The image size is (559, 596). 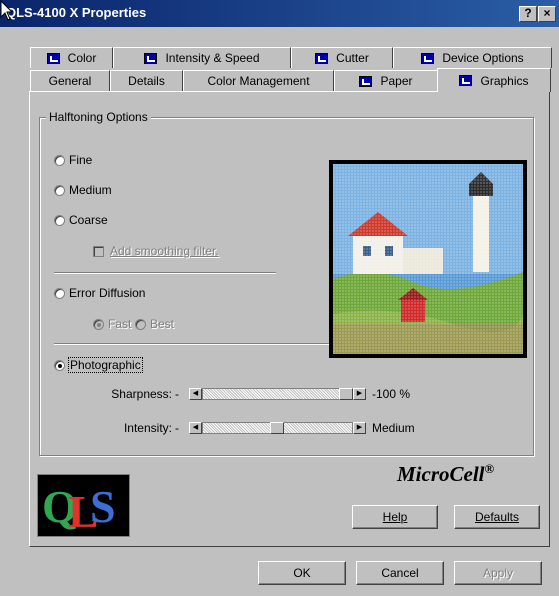 I want to click on intensity-right-arrow: ▶, so click(x=359, y=428).